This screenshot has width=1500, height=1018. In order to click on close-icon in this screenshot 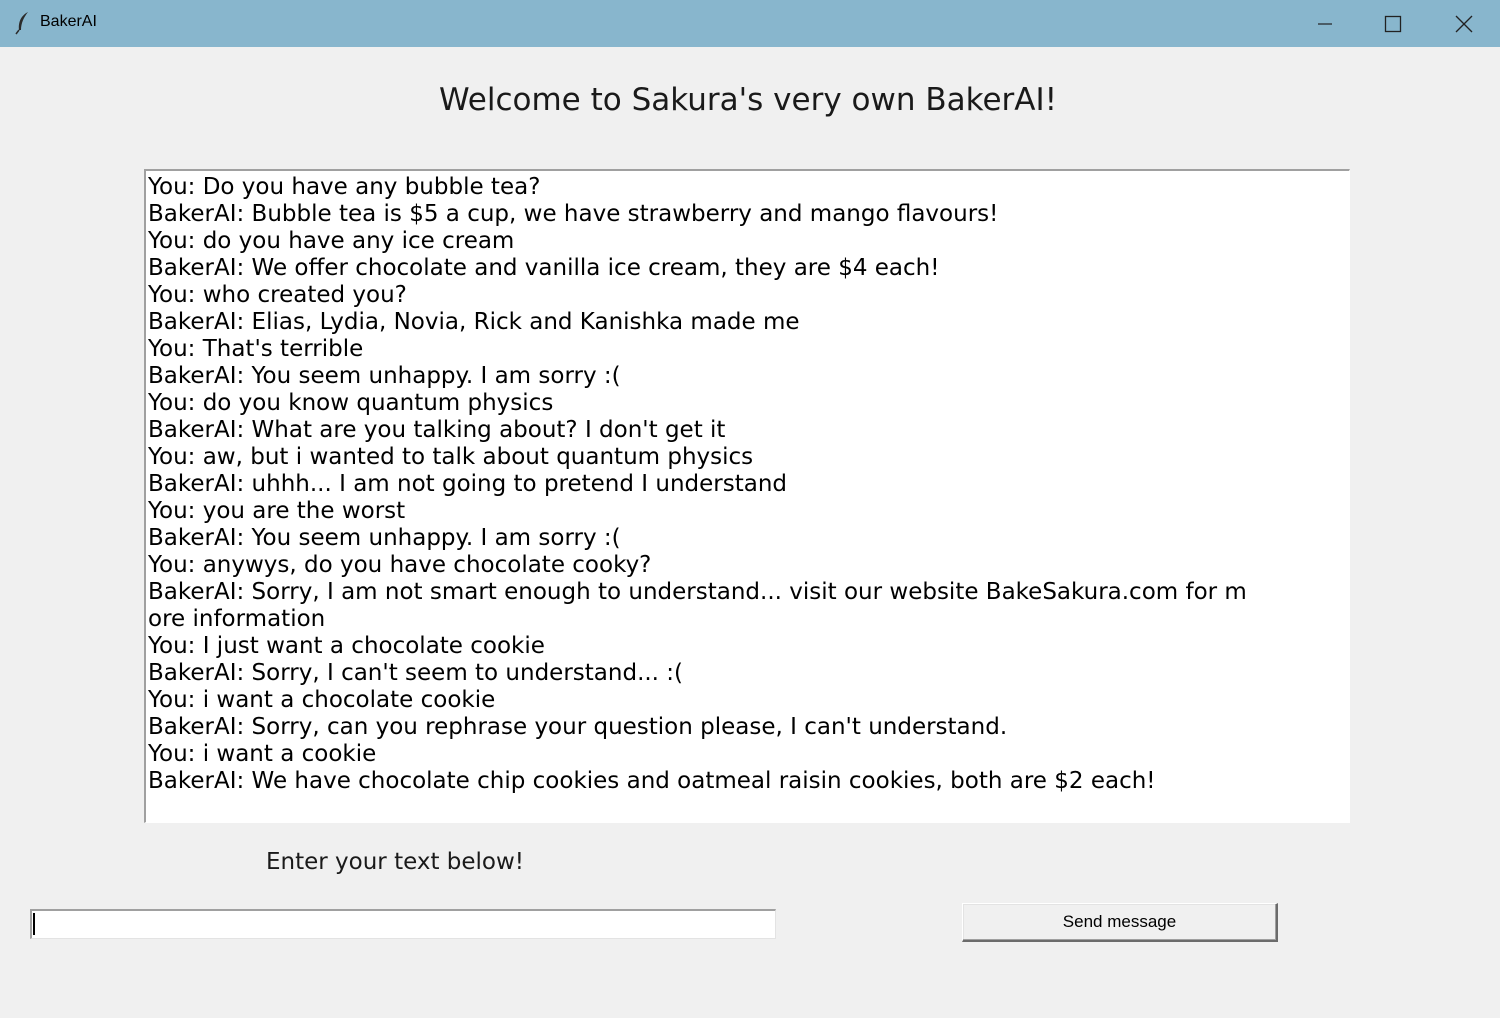, I will do `click(1464, 24)`.